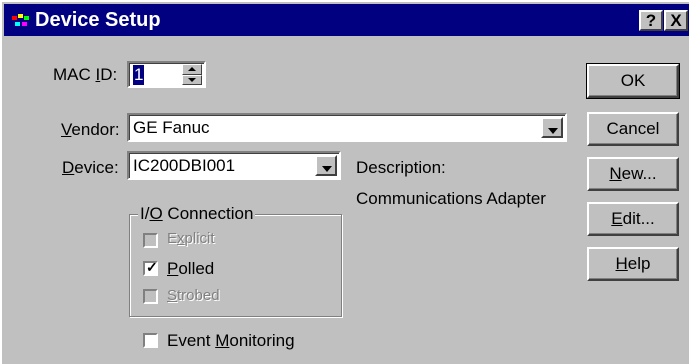  Describe the element at coordinates (191, 238) in the screenshot. I see `explicit-label: Explicit` at that location.